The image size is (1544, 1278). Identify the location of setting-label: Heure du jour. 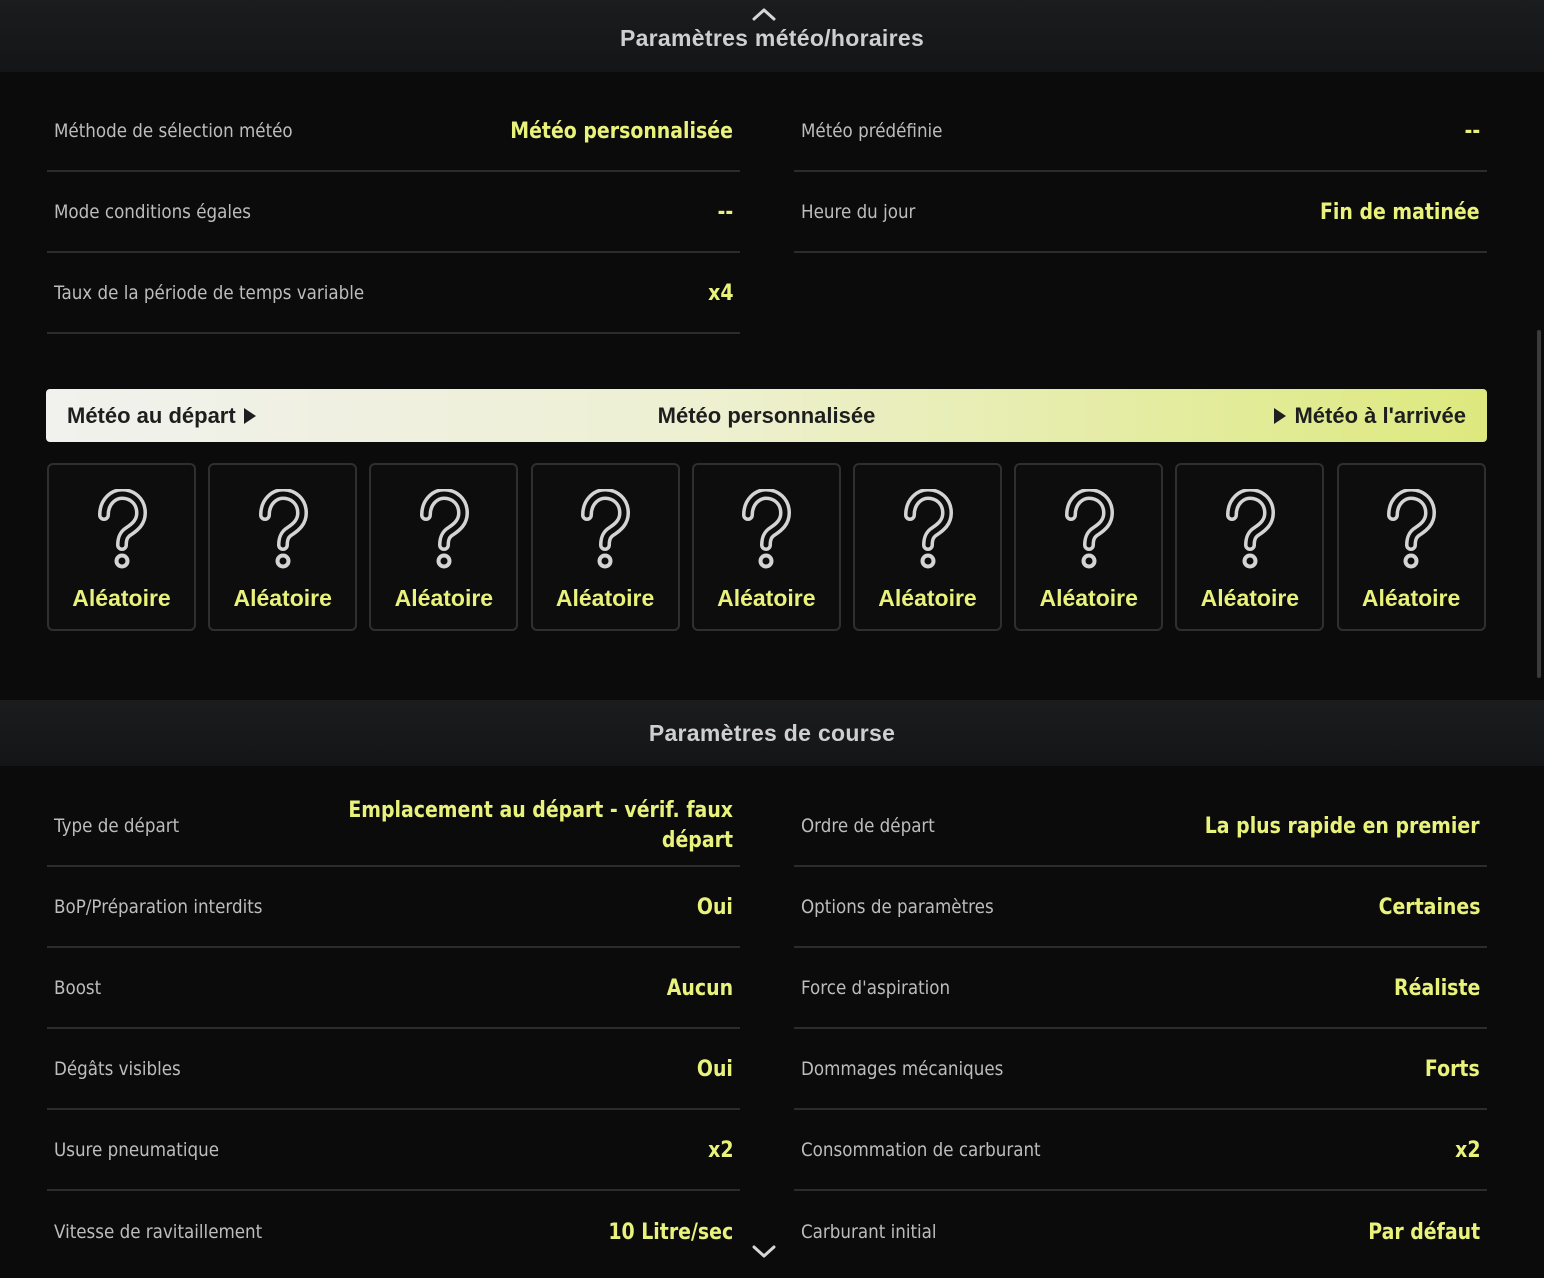
(858, 212).